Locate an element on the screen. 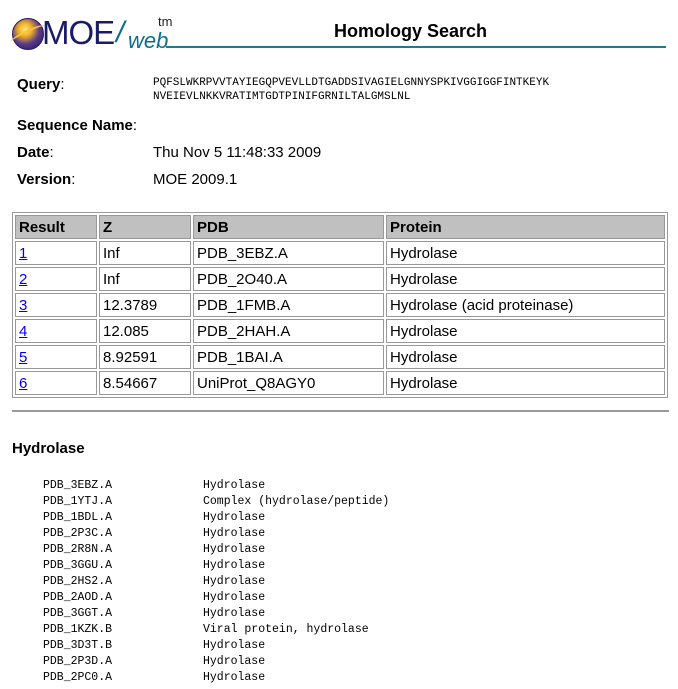  list-item: PDB_3GGT.A Hydrolase is located at coordinates (216, 614).